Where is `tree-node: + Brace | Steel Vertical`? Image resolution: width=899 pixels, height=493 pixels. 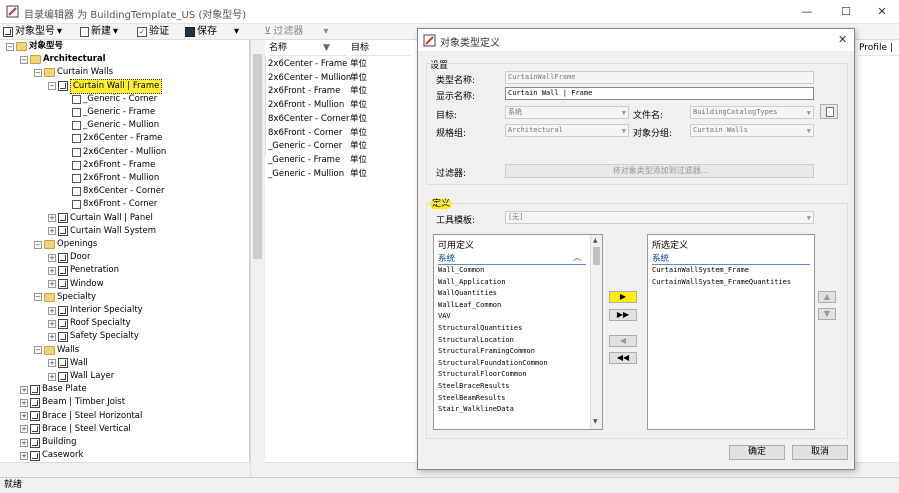
tree-node: + Brace | Steel Vertical is located at coordinates (75, 429).